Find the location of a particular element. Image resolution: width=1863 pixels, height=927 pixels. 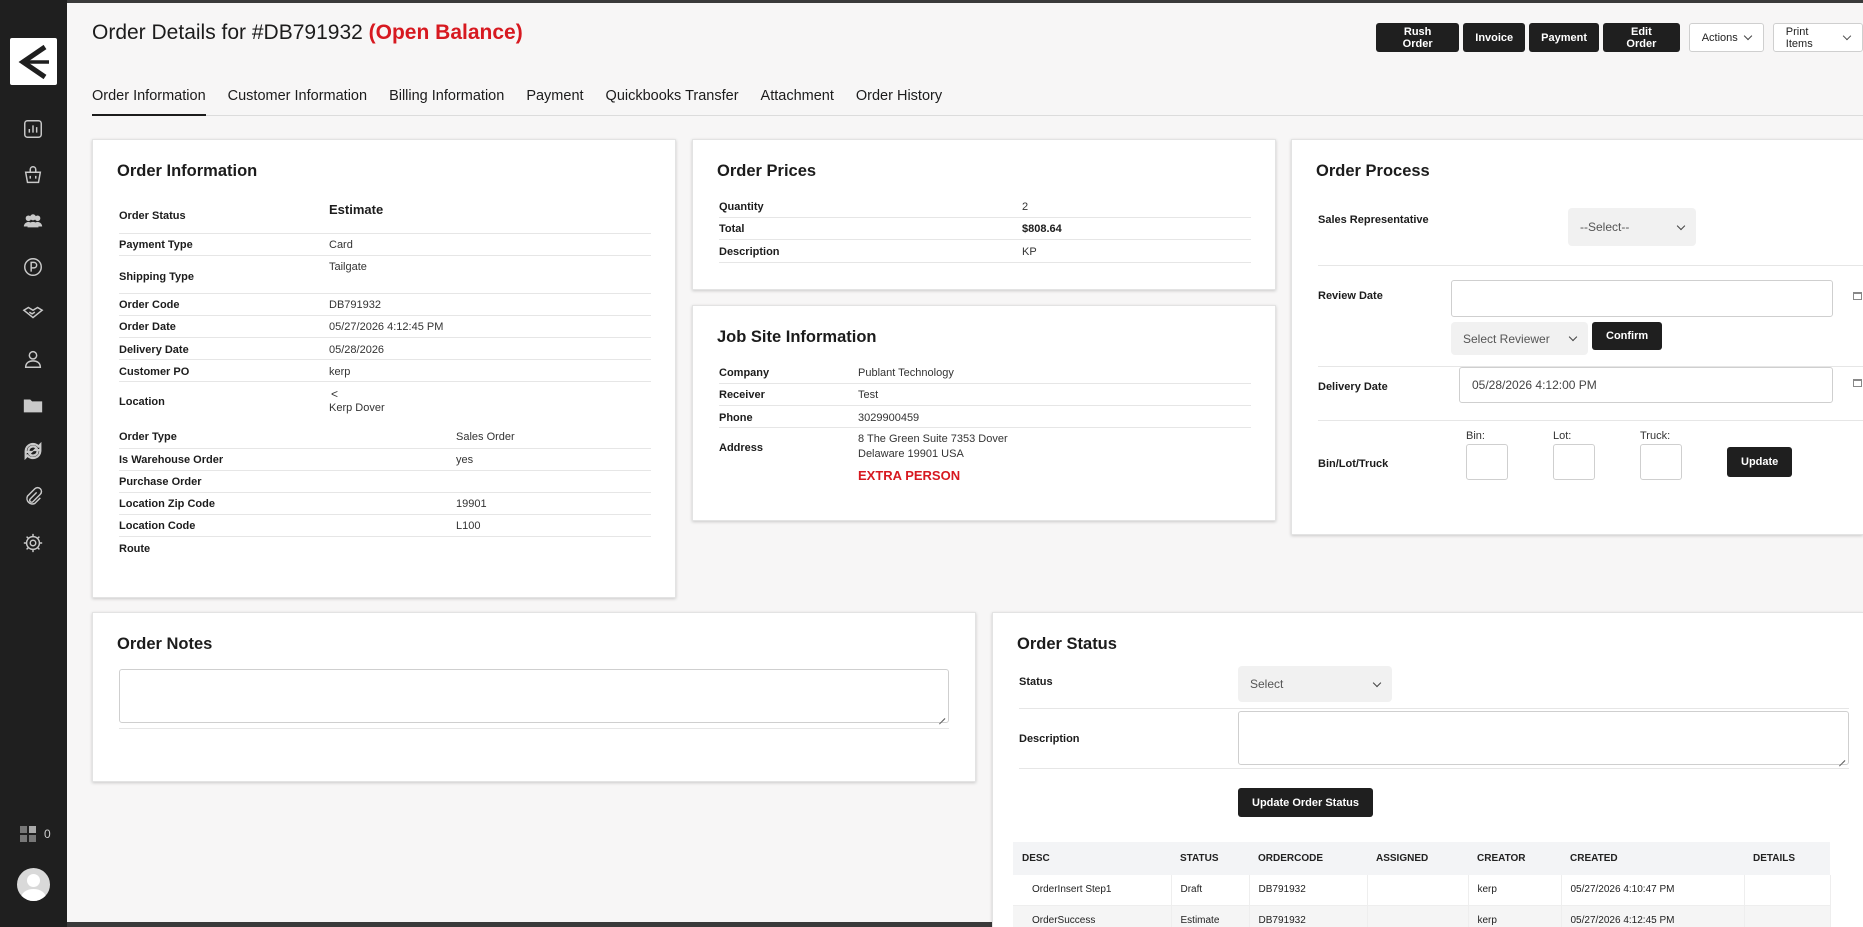

bin-lot-truck-label: Bin/Lot/Truck is located at coordinates (1353, 464).